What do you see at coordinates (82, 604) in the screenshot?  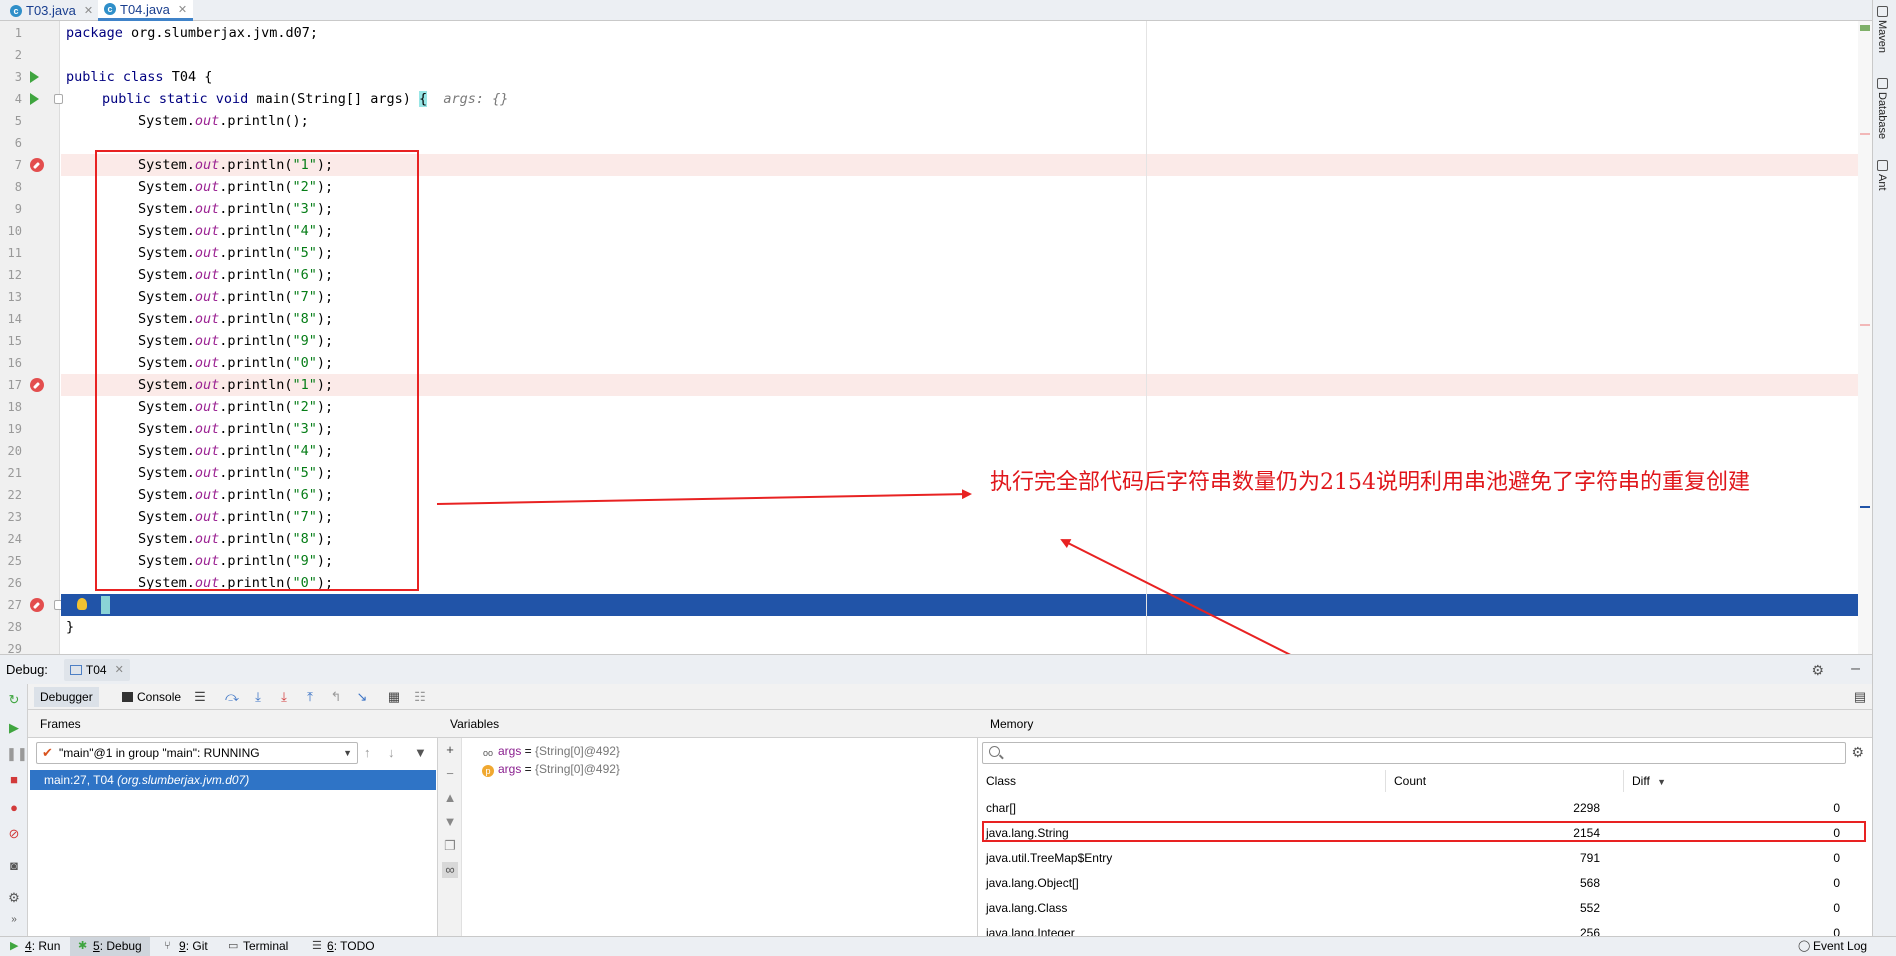 I see `lightbulb-icon` at bounding box center [82, 604].